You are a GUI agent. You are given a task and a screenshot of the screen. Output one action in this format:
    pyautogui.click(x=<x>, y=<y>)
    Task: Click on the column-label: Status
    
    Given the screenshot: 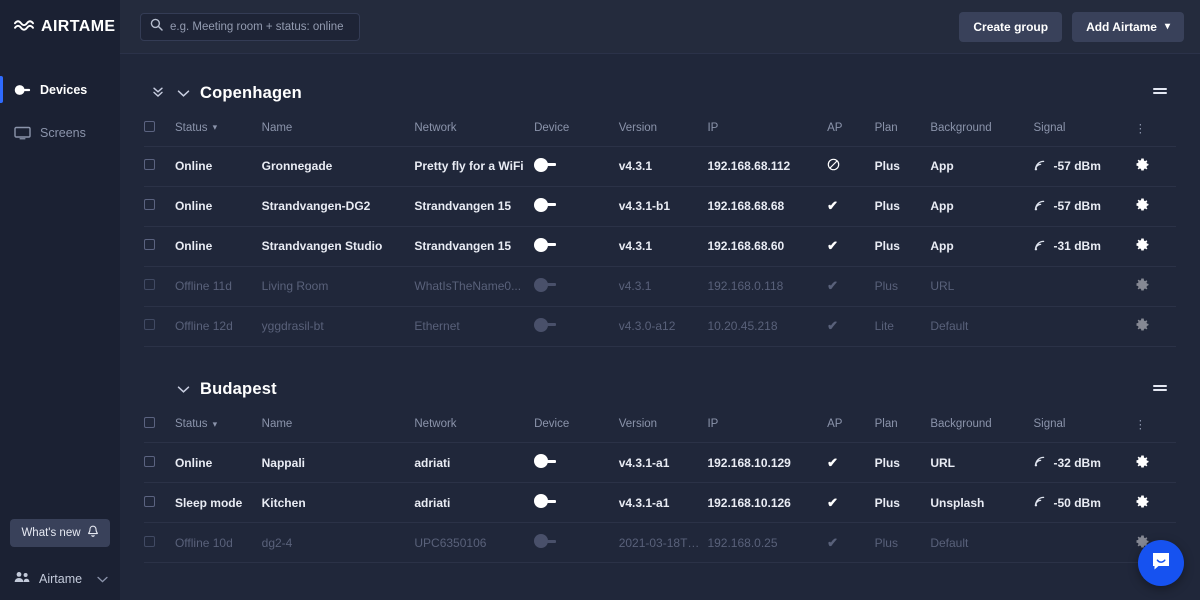 What is the action you would take?
    pyautogui.click(x=191, y=424)
    